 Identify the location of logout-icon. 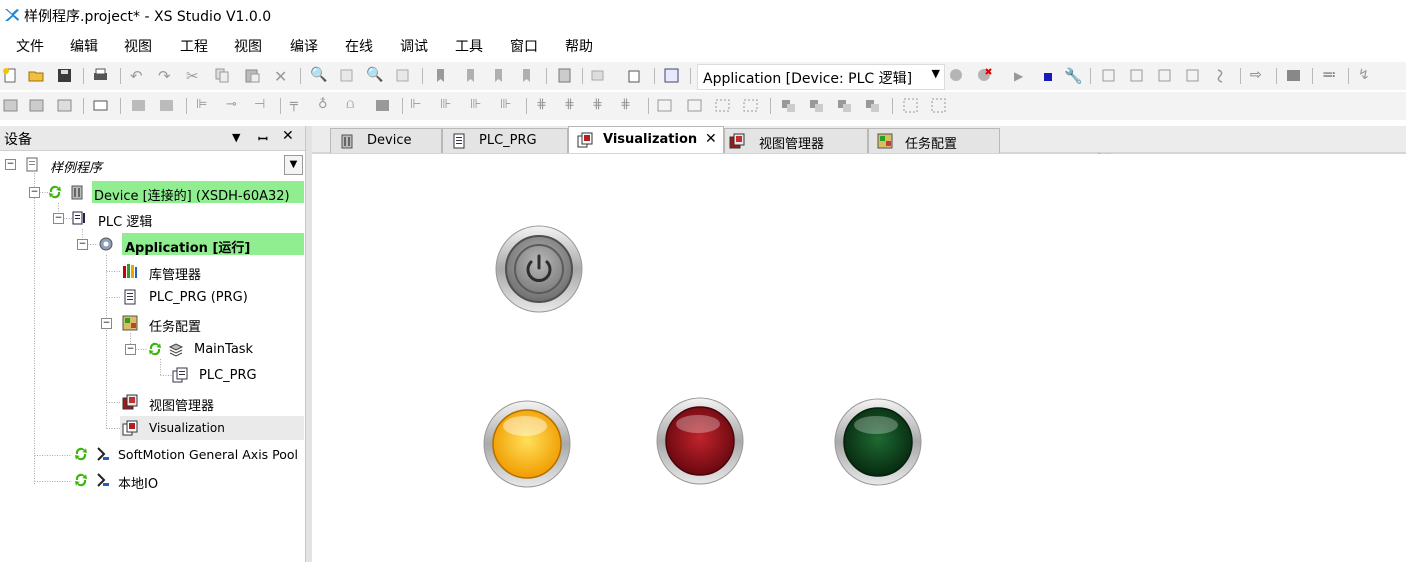
(984, 75).